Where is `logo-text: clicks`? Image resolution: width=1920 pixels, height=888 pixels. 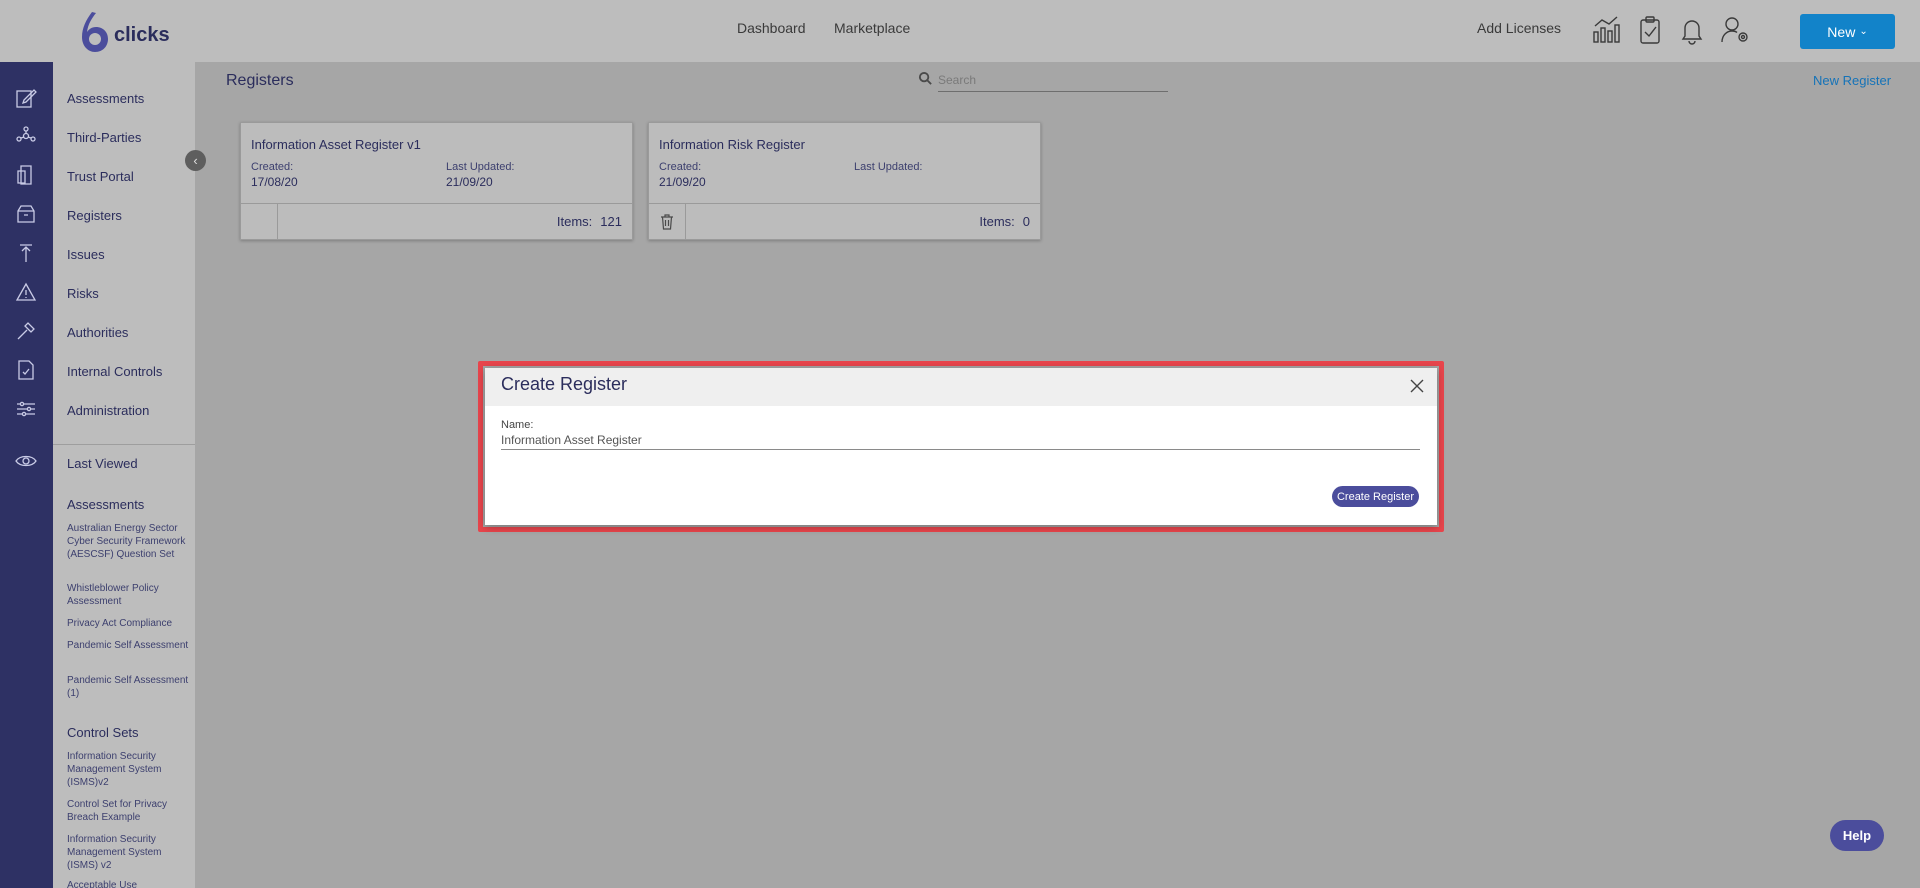 logo-text: clicks is located at coordinates (142, 34).